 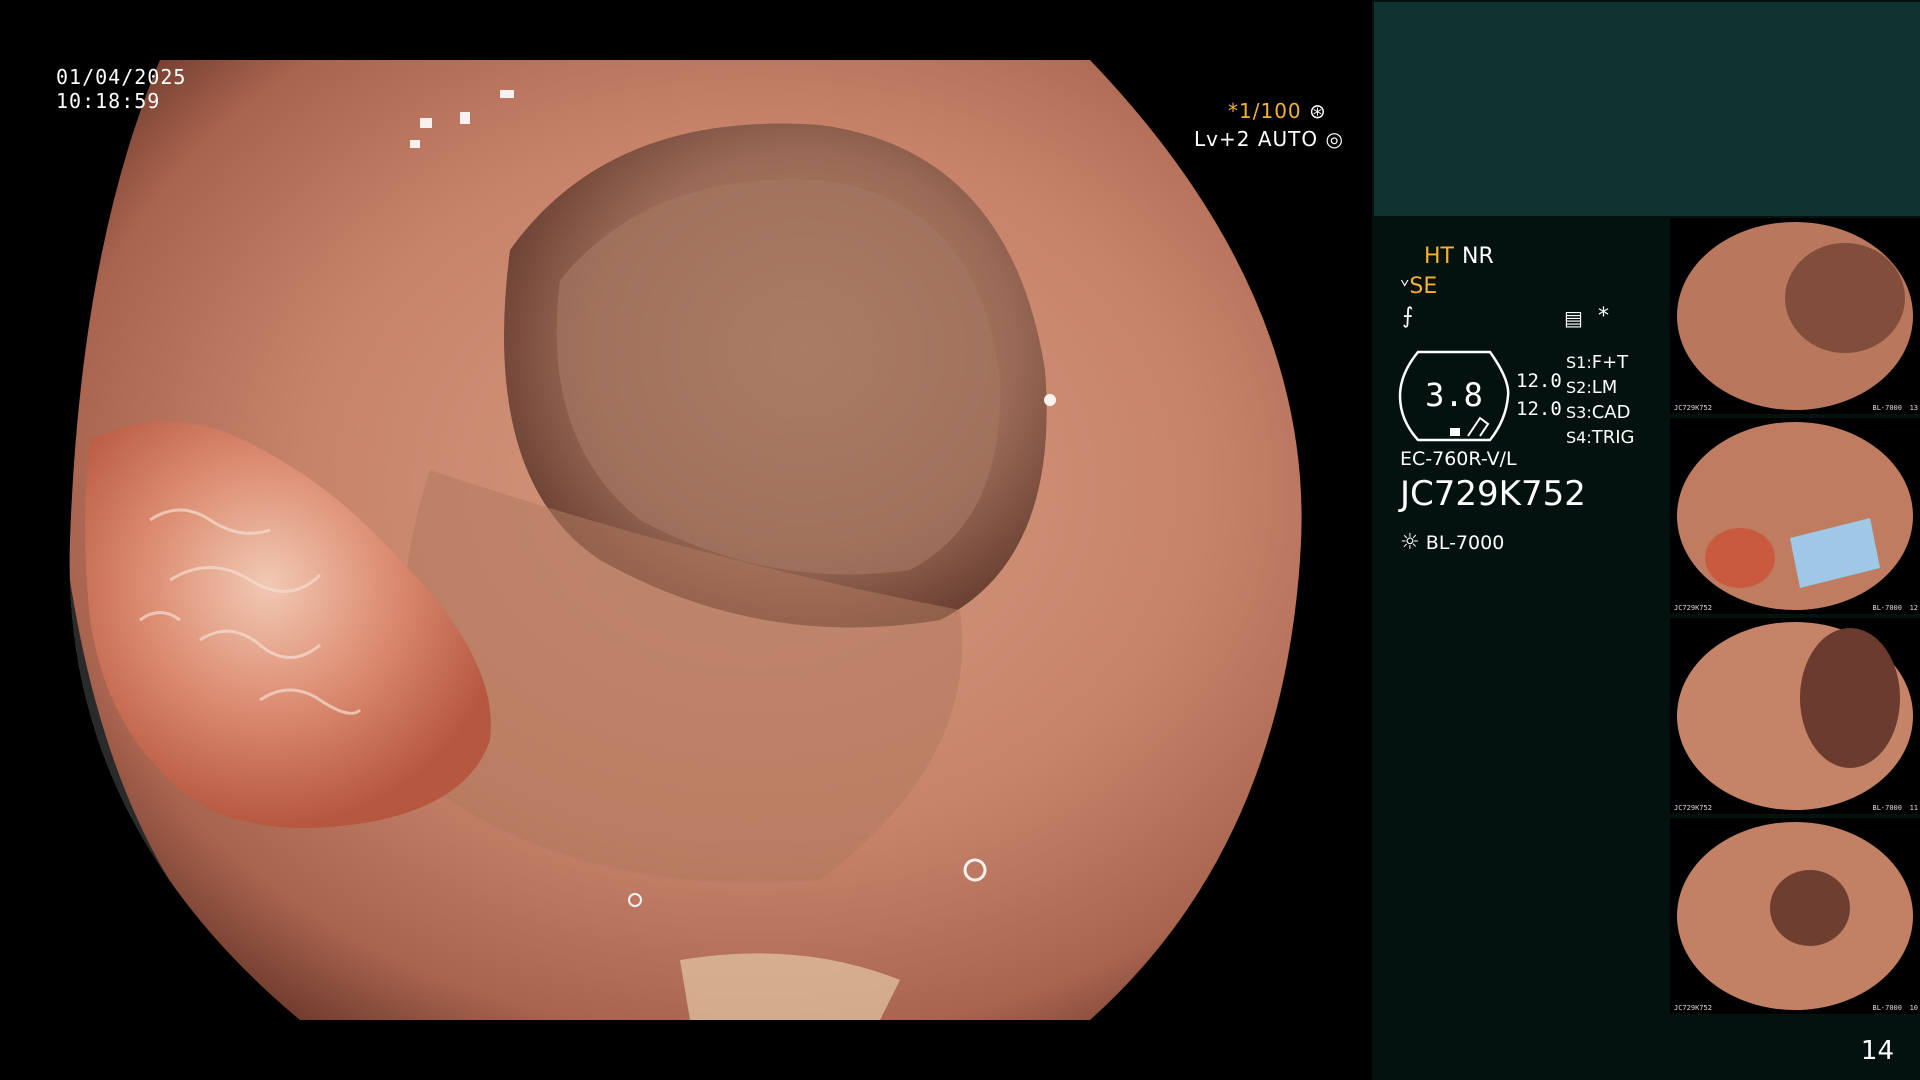 What do you see at coordinates (1877, 1051) in the screenshot?
I see `page-number: 14` at bounding box center [1877, 1051].